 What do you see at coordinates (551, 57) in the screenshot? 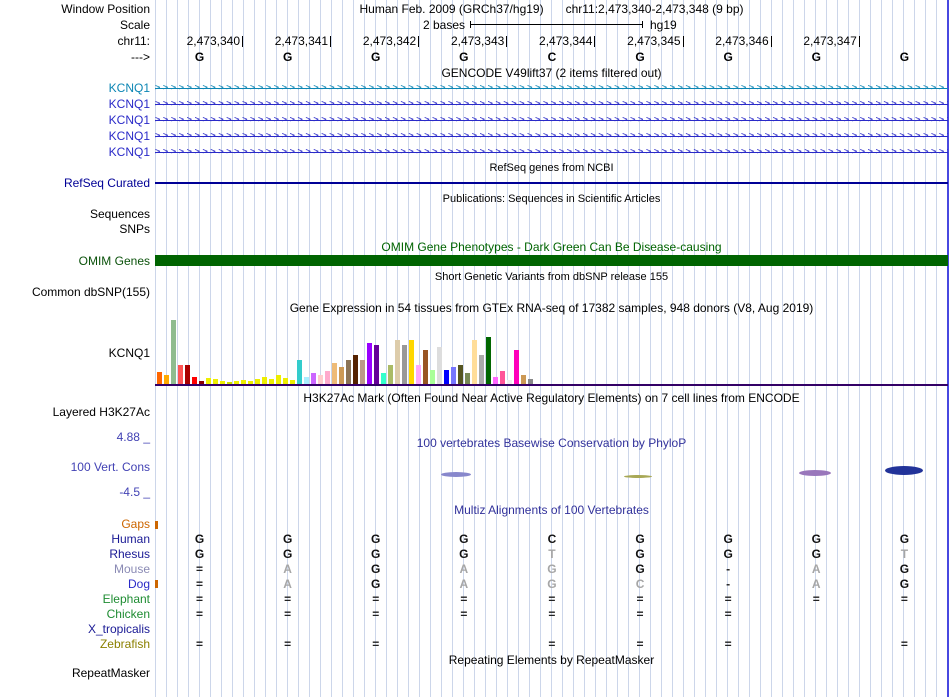
I see `reference-base-row: GGGGCGGGG` at bounding box center [551, 57].